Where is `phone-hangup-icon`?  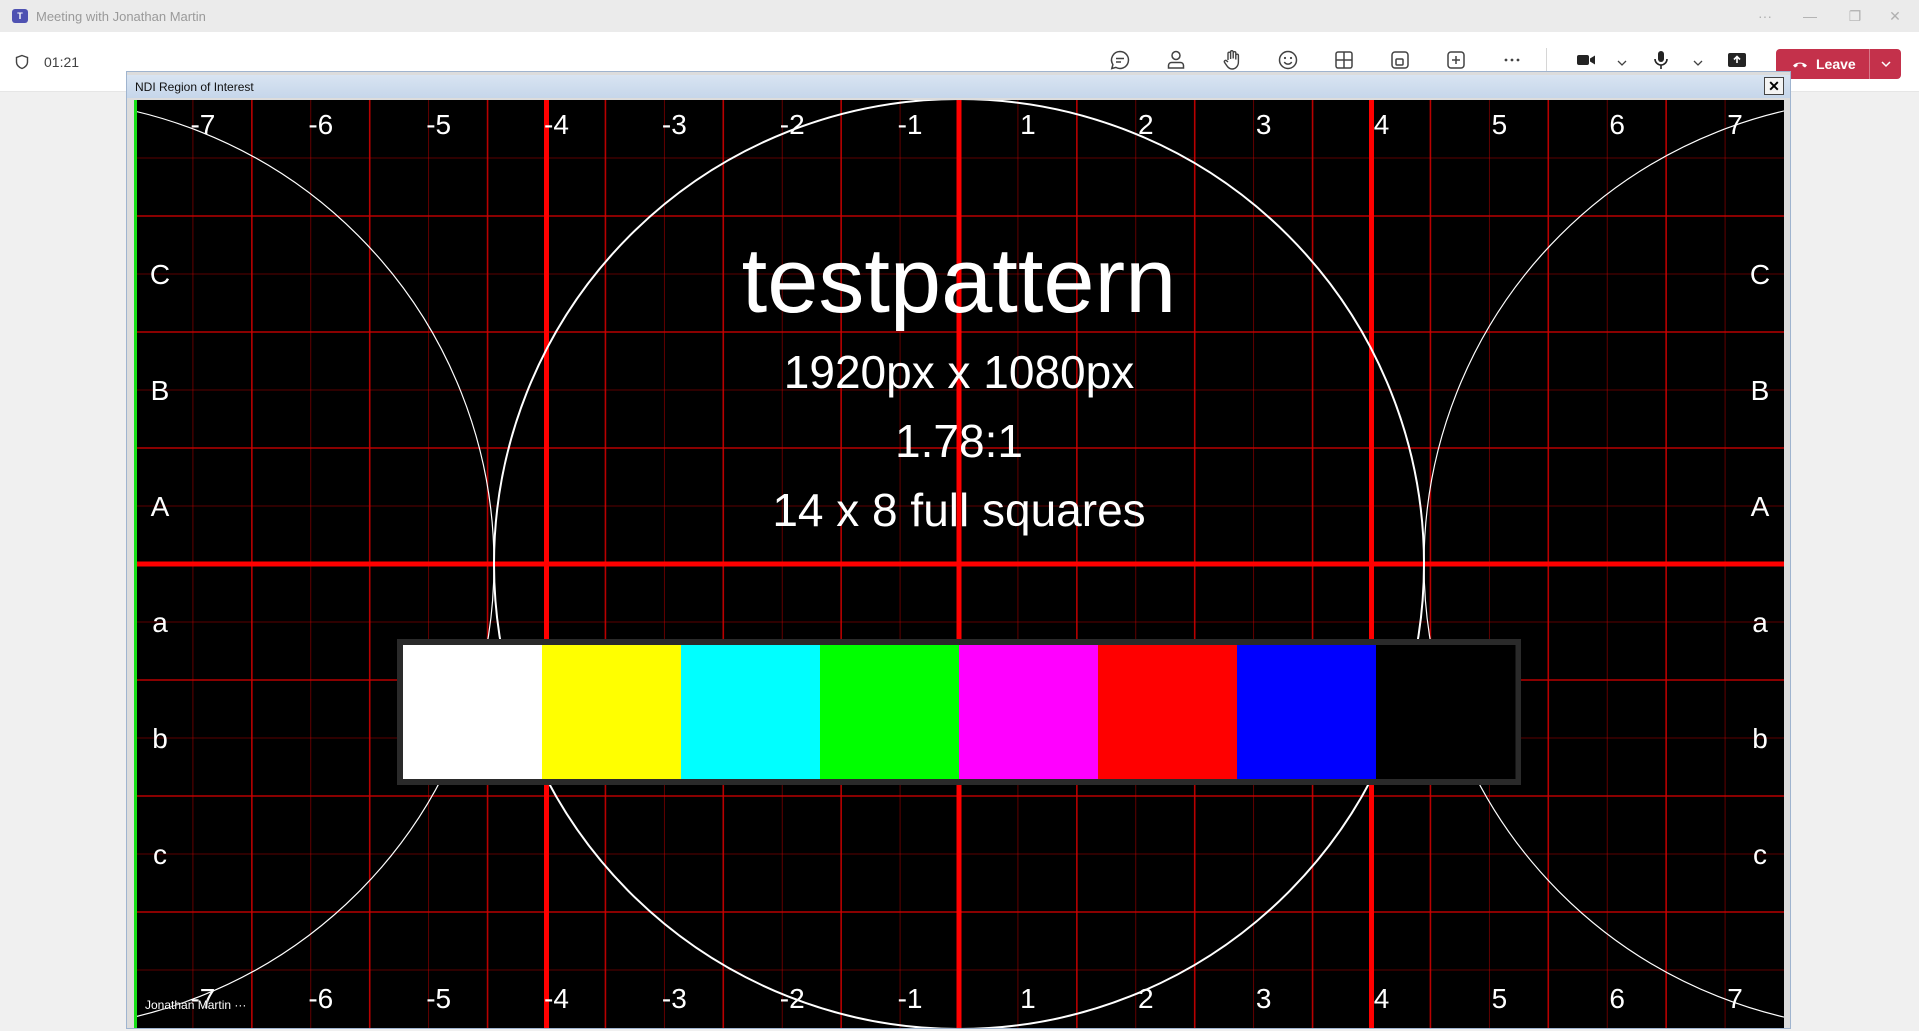 phone-hangup-icon is located at coordinates (1800, 65).